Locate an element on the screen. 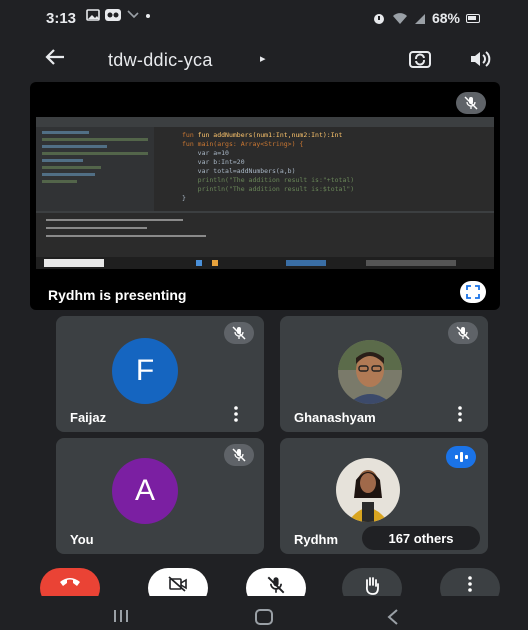  avatar: F is located at coordinates (145, 371).